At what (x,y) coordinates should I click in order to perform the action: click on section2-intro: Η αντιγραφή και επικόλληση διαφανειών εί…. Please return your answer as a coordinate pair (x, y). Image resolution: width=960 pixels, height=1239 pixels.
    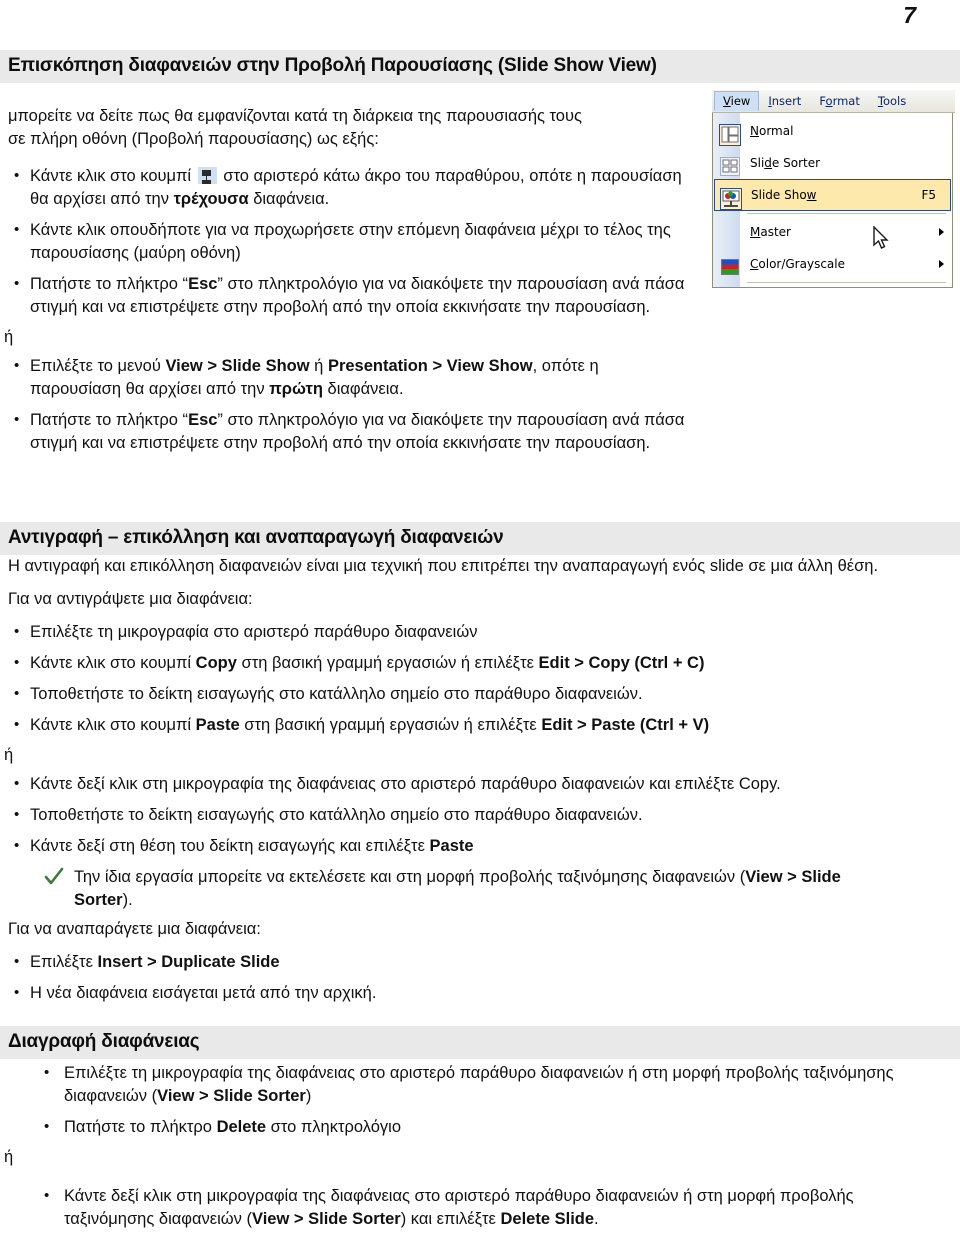
    Looking at the image, I should click on (443, 566).